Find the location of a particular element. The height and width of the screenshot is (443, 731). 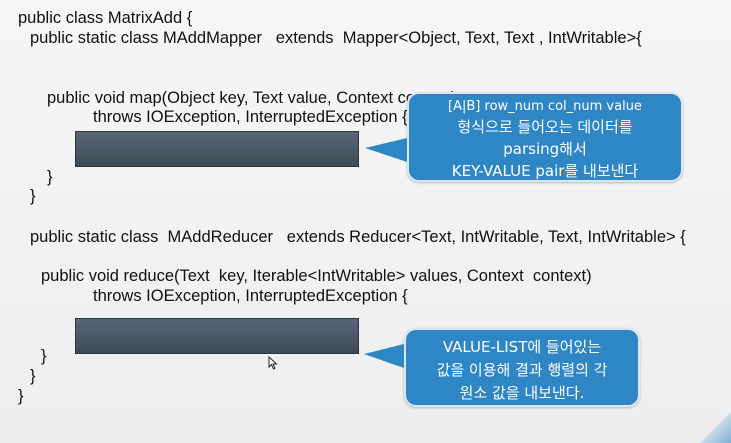

mapper-callout-tail is located at coordinates (386, 150).